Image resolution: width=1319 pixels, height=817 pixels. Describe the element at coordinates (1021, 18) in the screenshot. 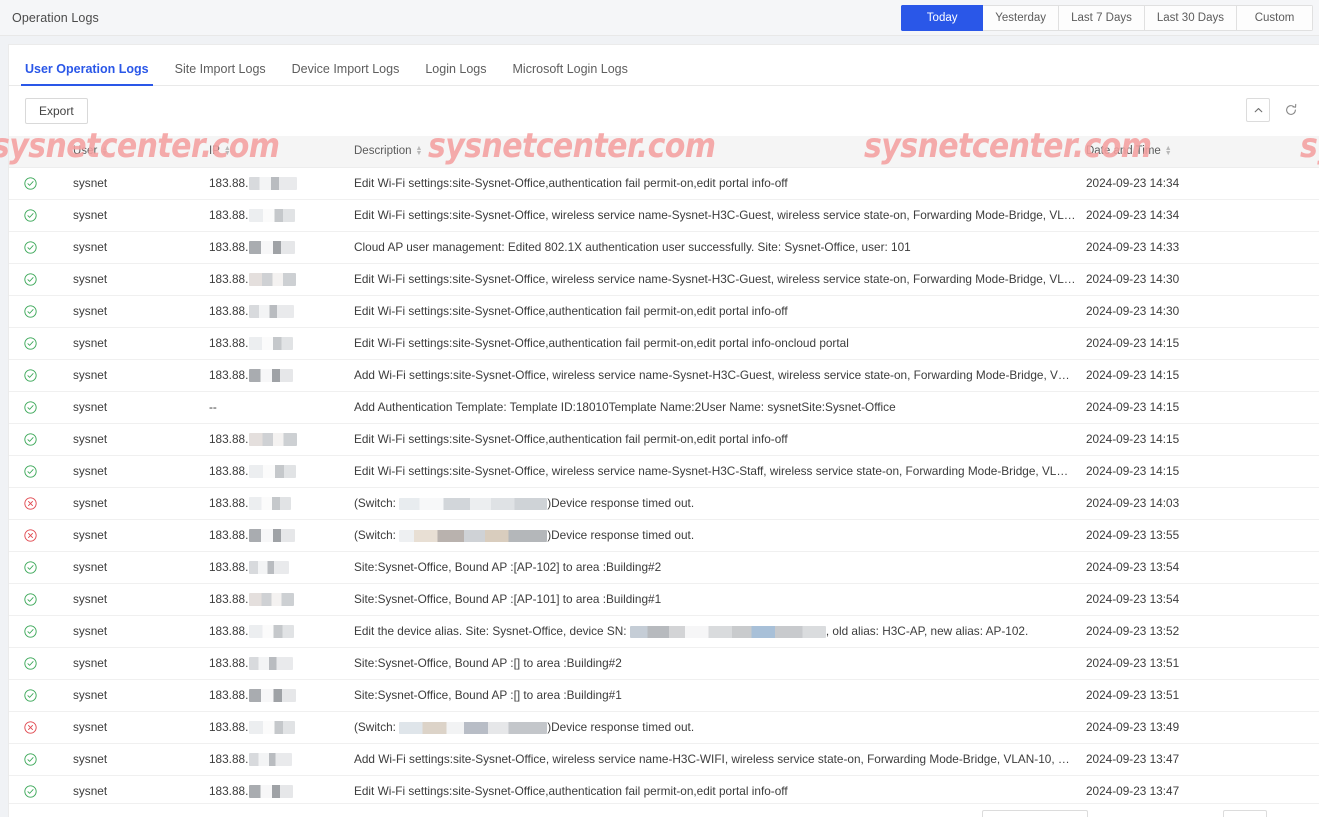

I see `range-button-yesterday: Yesterday` at that location.